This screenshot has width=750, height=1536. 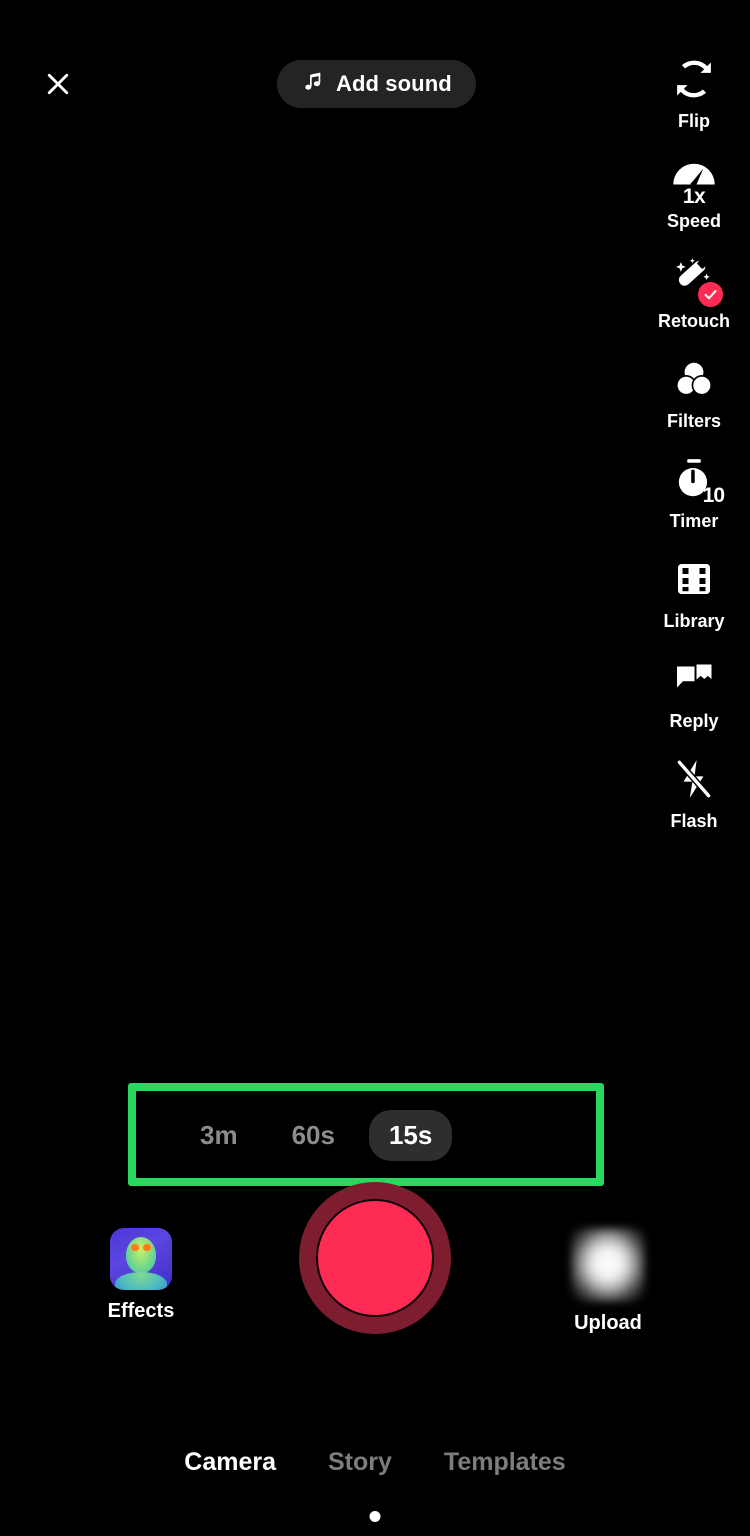 What do you see at coordinates (505, 1462) in the screenshot?
I see `tab-templates: Templates` at bounding box center [505, 1462].